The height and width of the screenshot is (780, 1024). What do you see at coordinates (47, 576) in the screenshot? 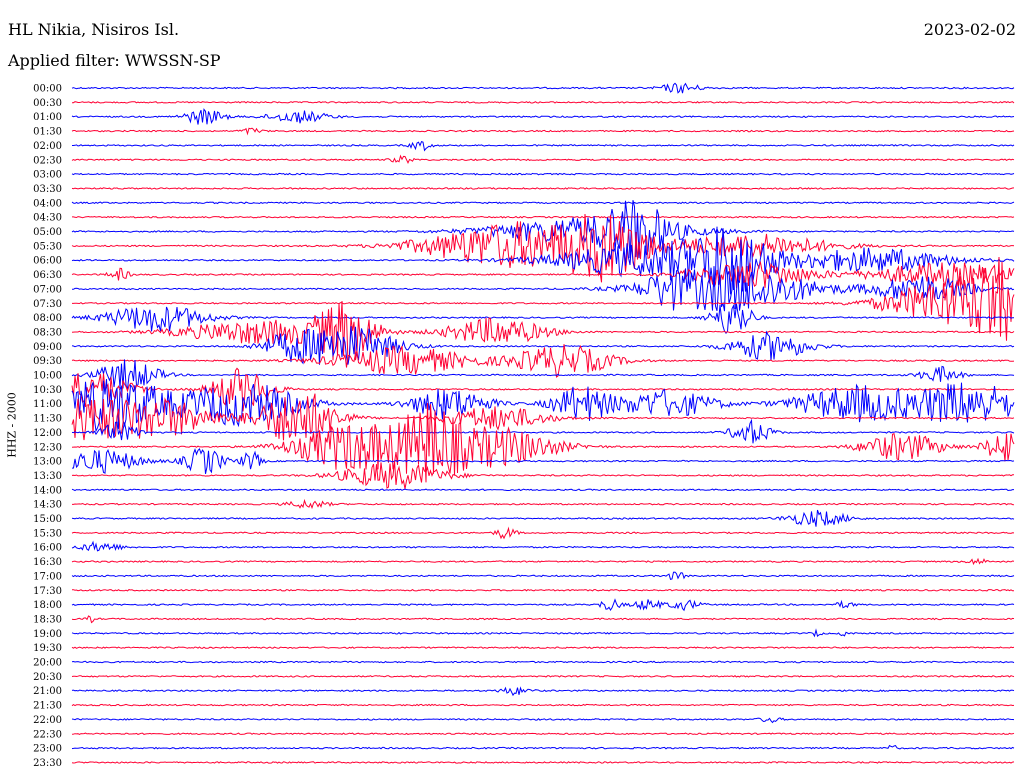
I see `row-time-label: 17:00` at bounding box center [47, 576].